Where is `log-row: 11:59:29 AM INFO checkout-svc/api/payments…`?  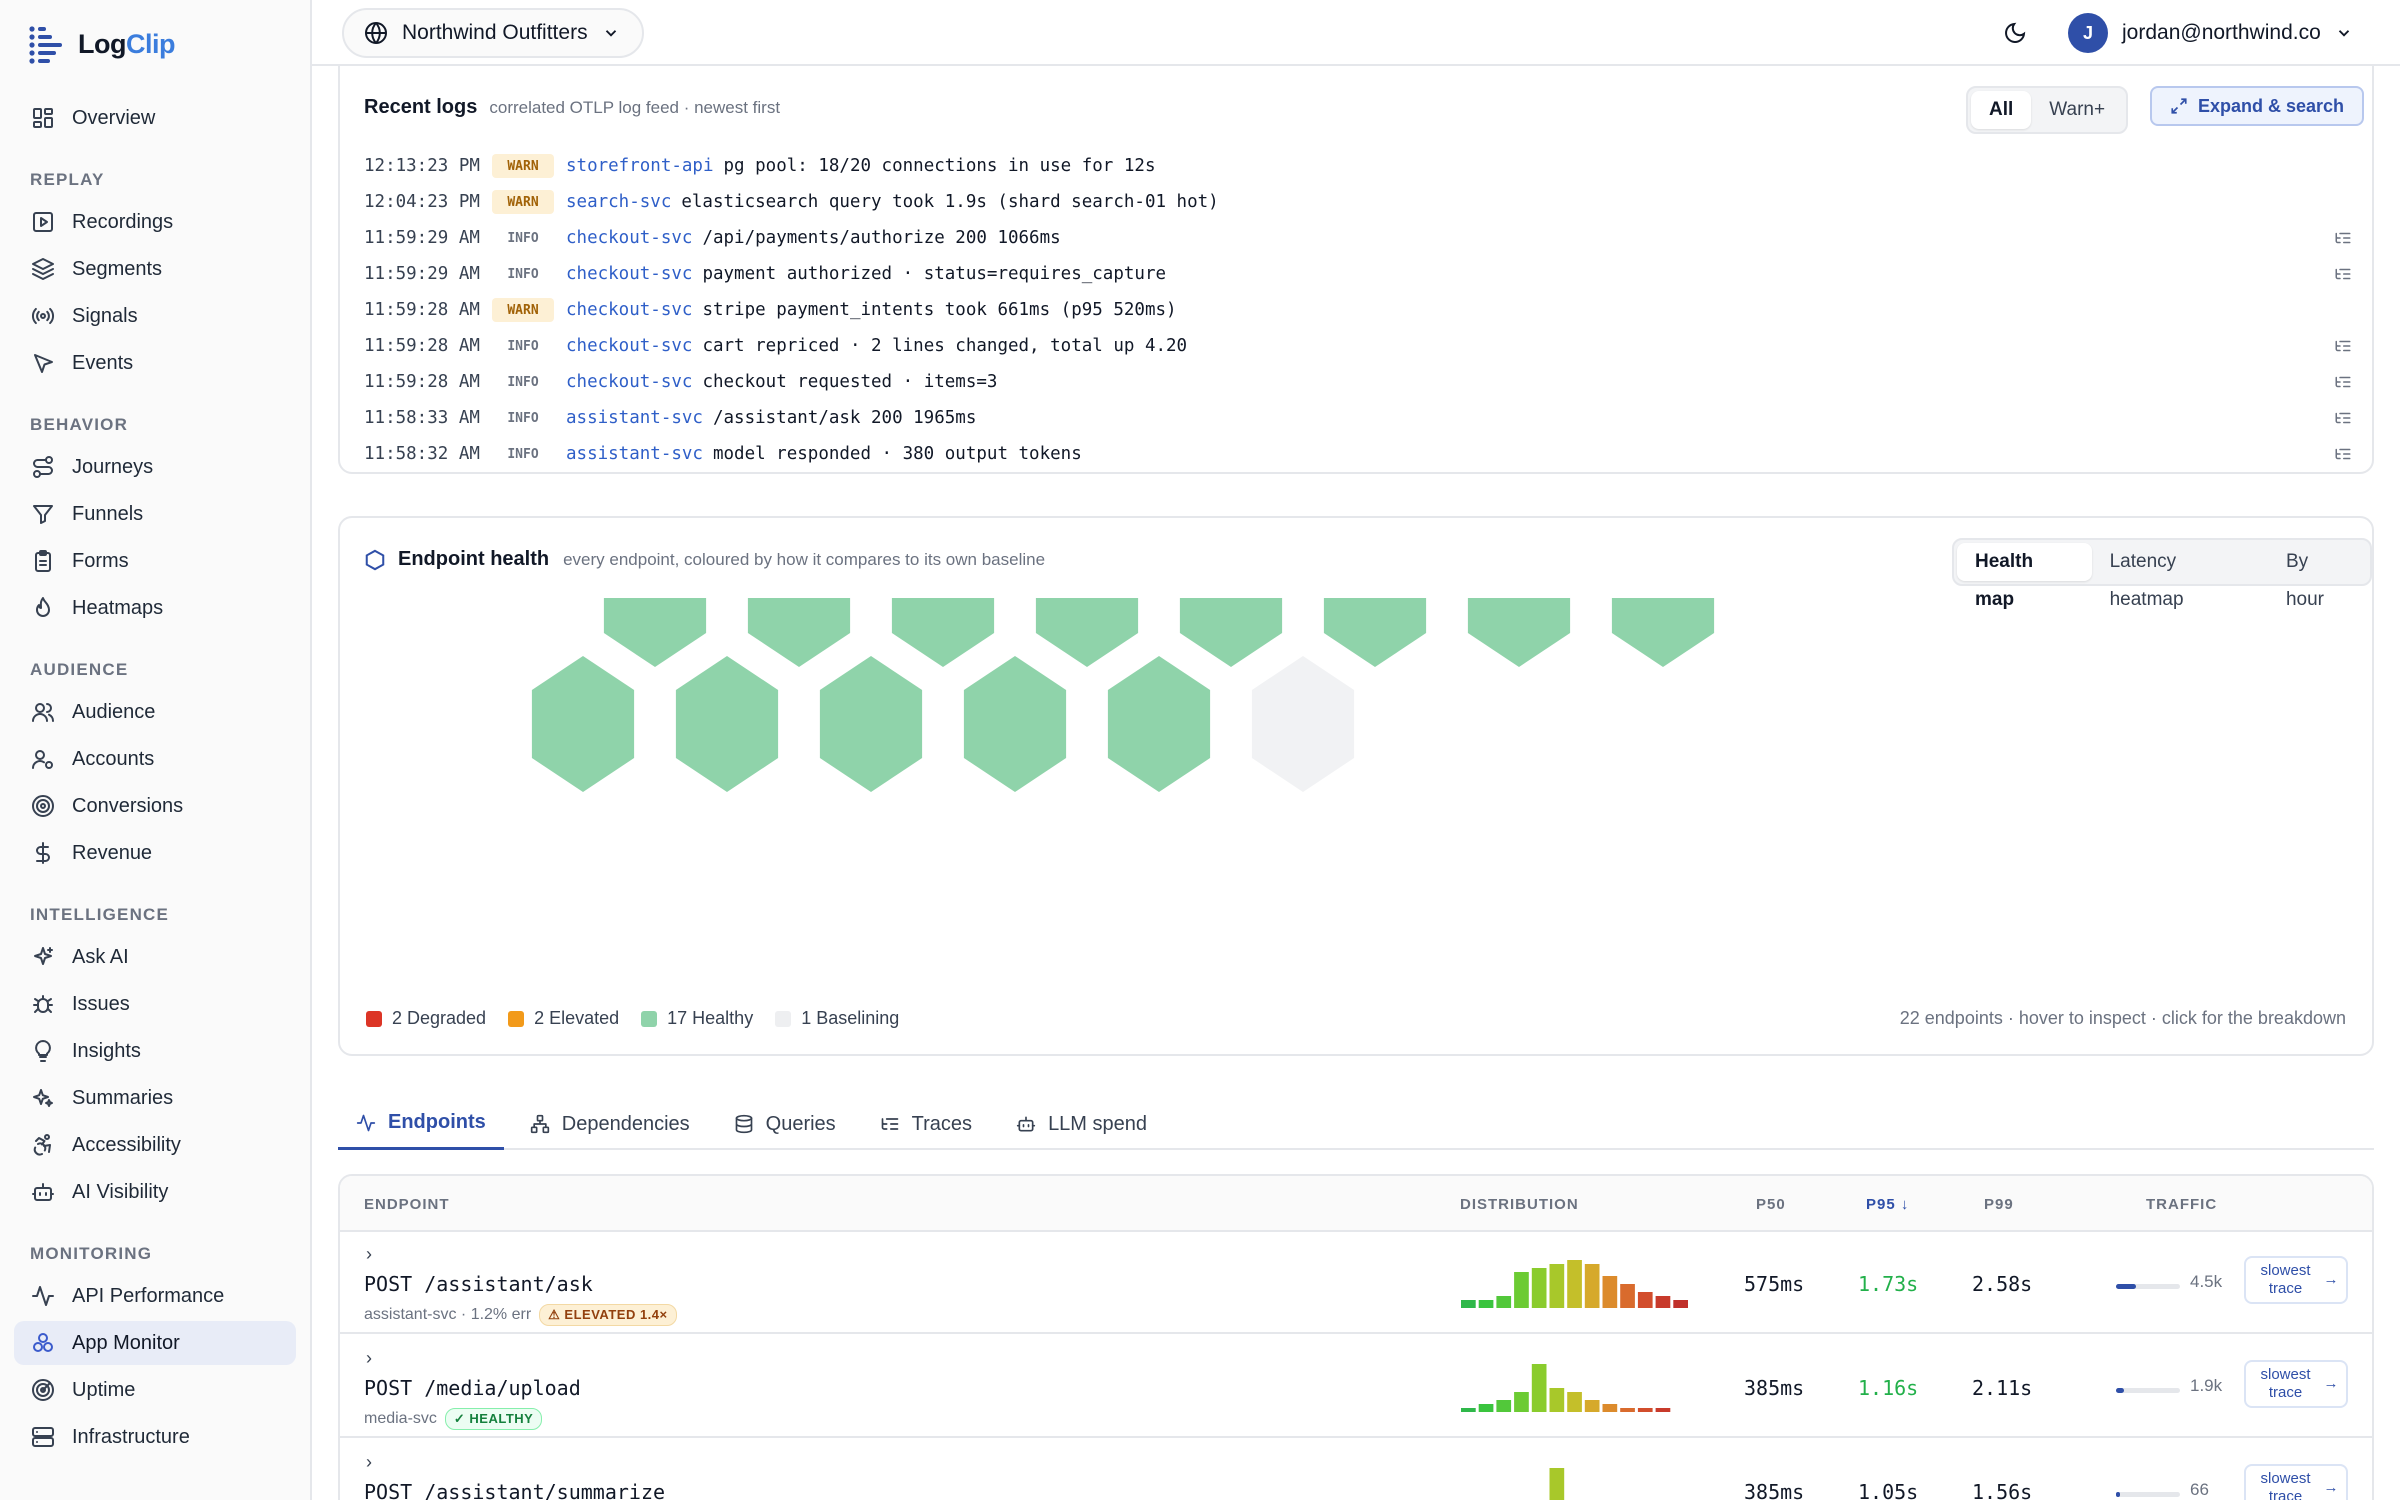 log-row: 11:59:29 AM INFO checkout-svc/api/payments… is located at coordinates (1359, 238).